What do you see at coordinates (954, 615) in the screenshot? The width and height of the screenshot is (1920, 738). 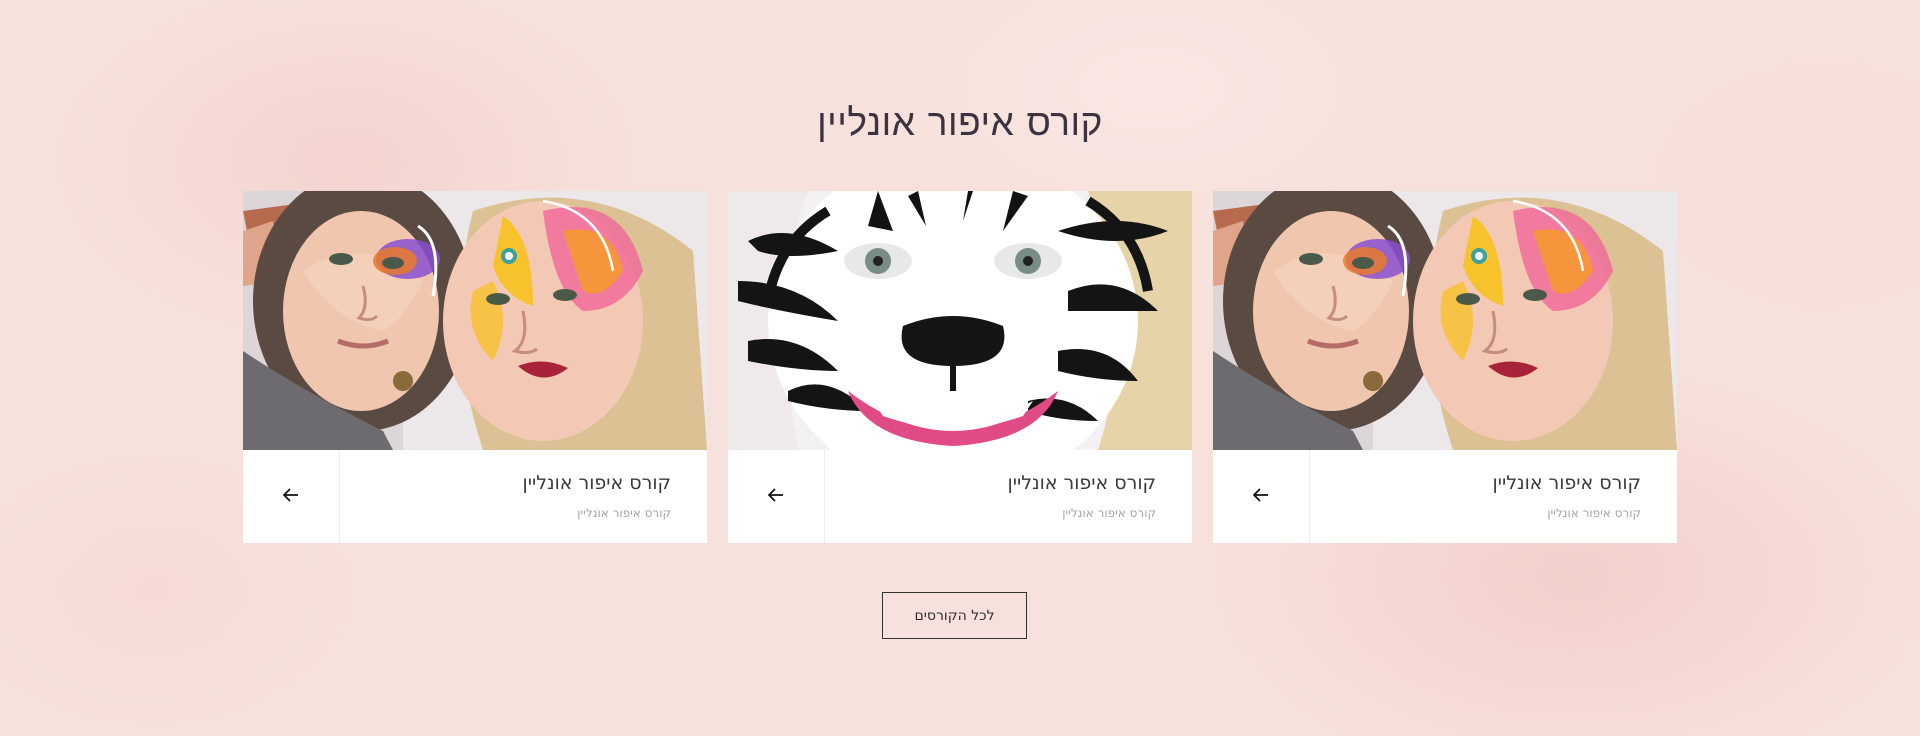 I see `all-courses-button: לכל הקורסים` at bounding box center [954, 615].